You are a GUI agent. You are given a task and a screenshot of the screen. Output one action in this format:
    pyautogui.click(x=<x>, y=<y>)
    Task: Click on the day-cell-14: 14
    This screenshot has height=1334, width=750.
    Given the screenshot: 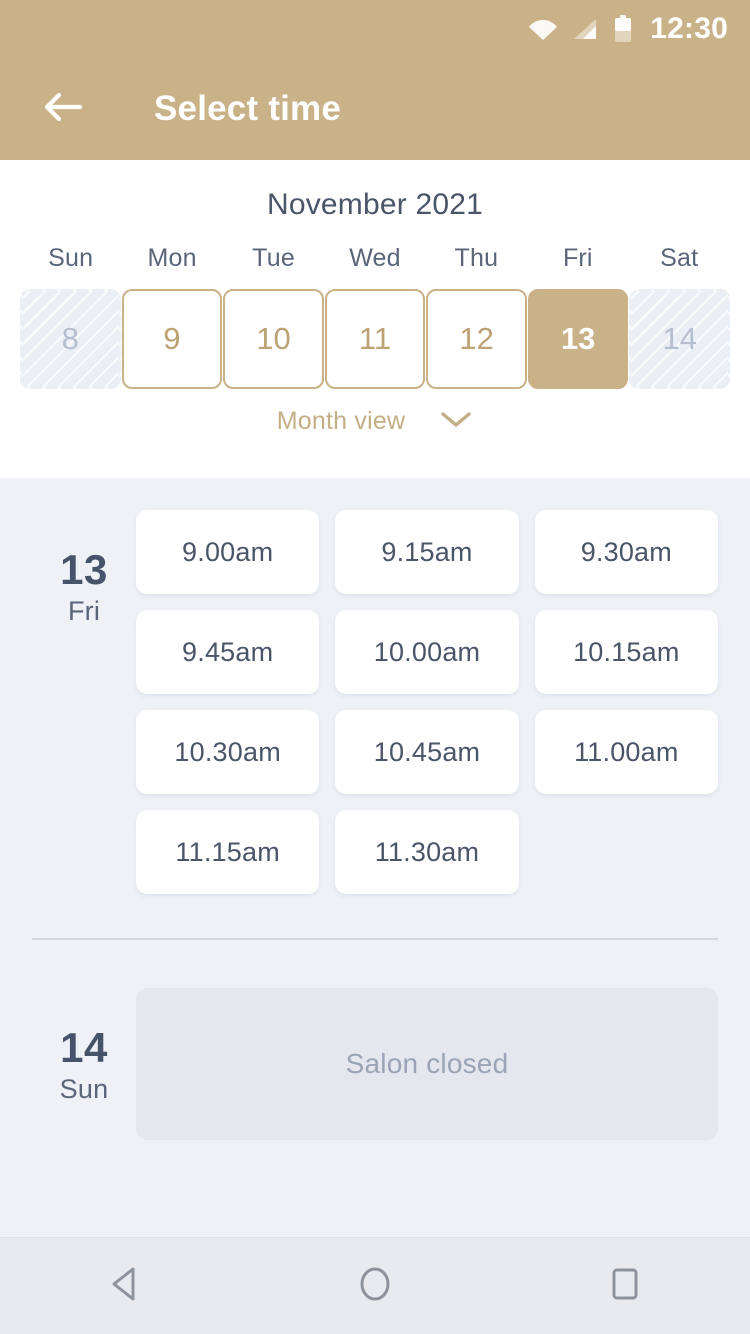 What is the action you would take?
    pyautogui.click(x=680, y=339)
    